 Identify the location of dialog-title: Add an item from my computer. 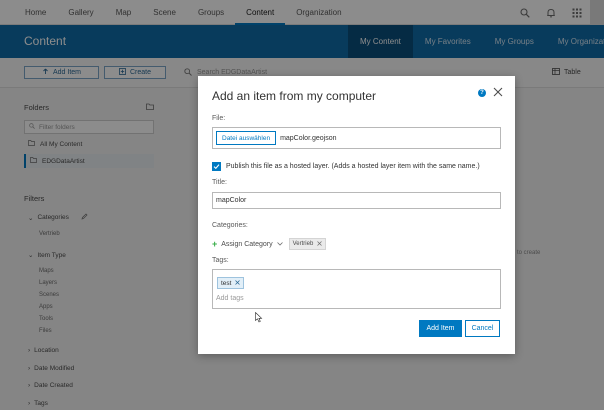
(294, 96).